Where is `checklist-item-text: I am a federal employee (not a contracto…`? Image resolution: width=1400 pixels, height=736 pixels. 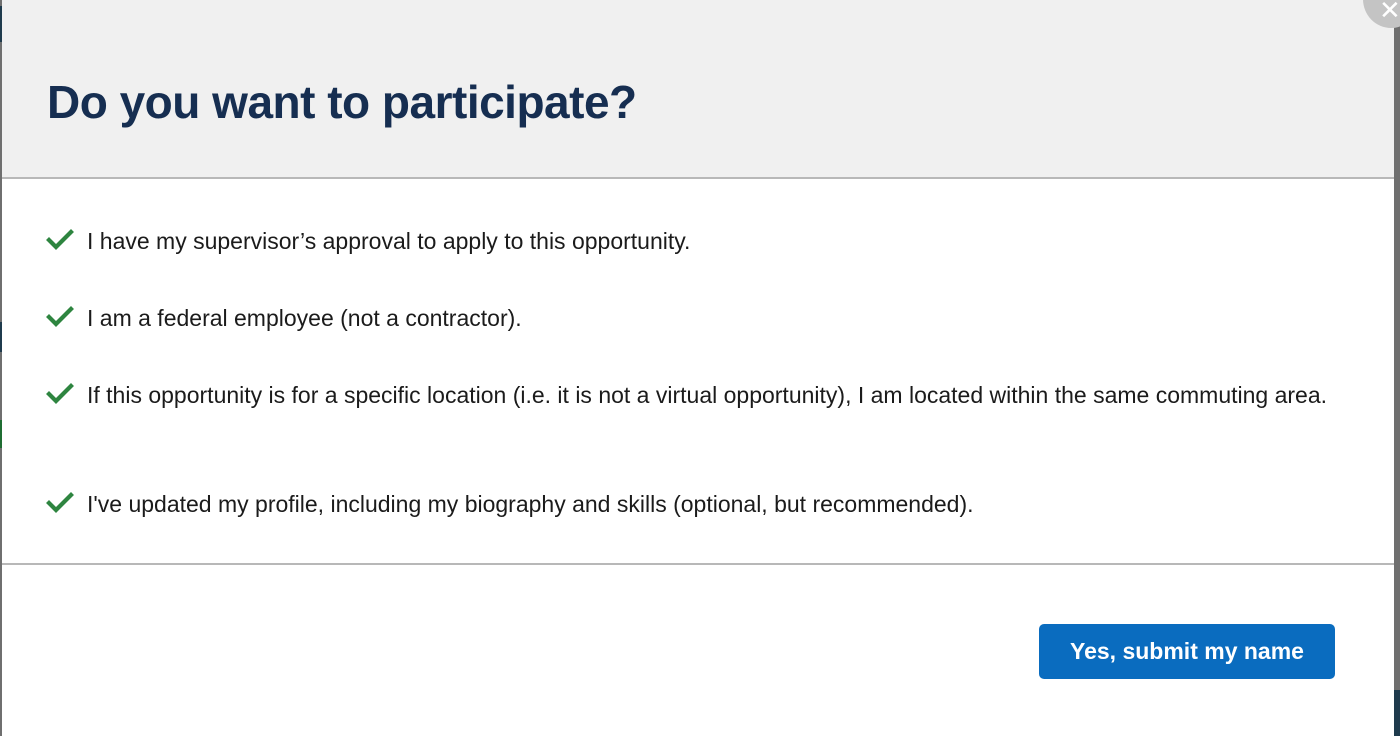 checklist-item-text: I am a federal employee (not a contracto… is located at coordinates (304, 318).